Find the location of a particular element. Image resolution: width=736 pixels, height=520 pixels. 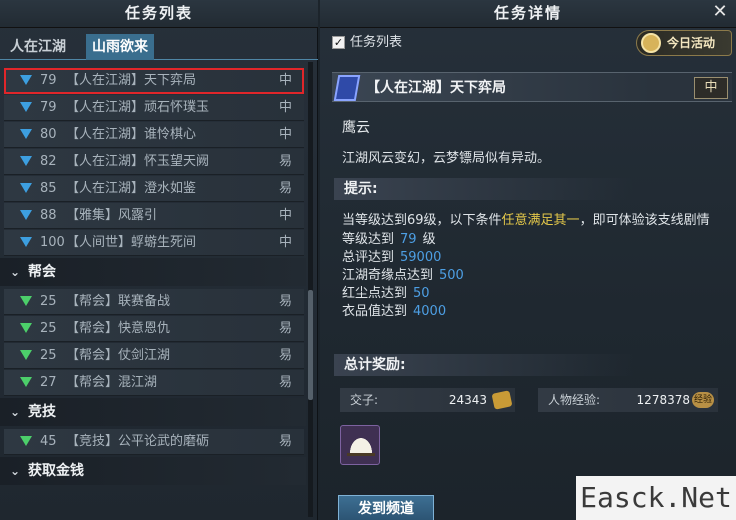

condition-item: 总评达到 59000 is located at coordinates (391, 258).